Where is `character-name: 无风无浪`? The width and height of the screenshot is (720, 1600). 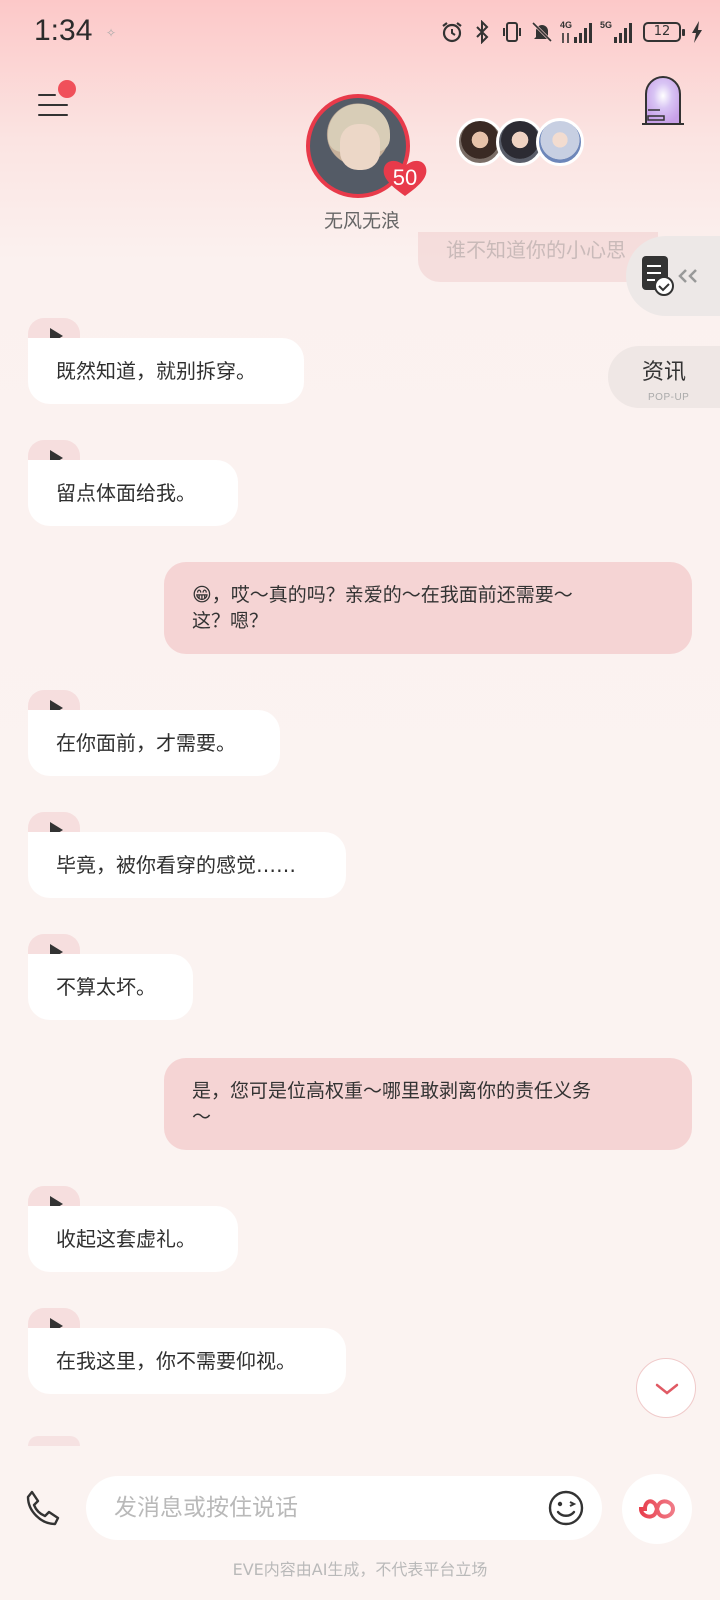 character-name: 无风无浪 is located at coordinates (361, 221).